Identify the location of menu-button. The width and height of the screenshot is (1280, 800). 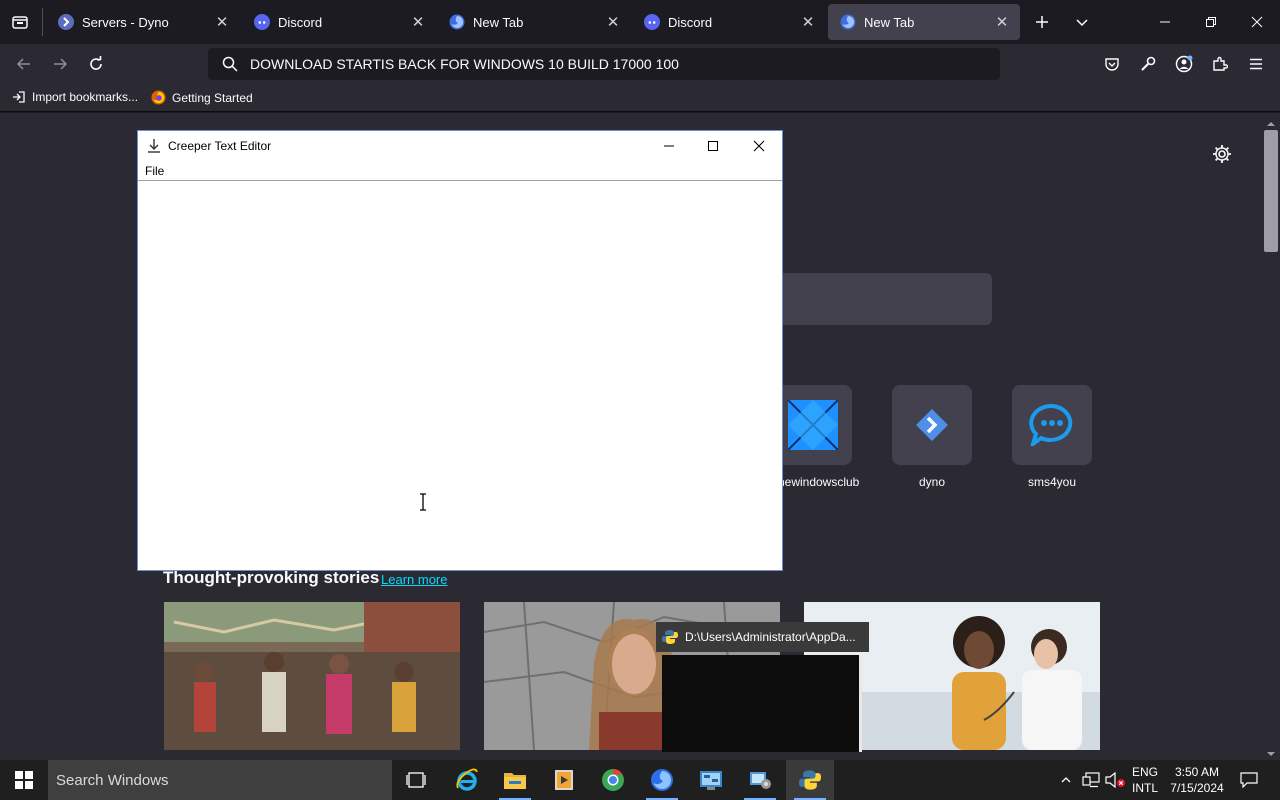
(1256, 64).